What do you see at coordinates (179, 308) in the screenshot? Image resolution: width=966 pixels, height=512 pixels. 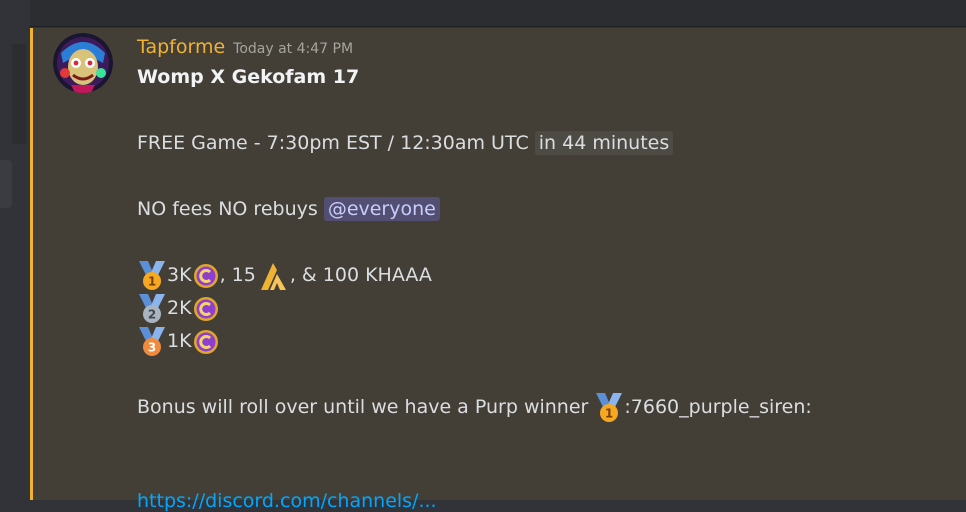 I see `prize-2-amount: 2K` at bounding box center [179, 308].